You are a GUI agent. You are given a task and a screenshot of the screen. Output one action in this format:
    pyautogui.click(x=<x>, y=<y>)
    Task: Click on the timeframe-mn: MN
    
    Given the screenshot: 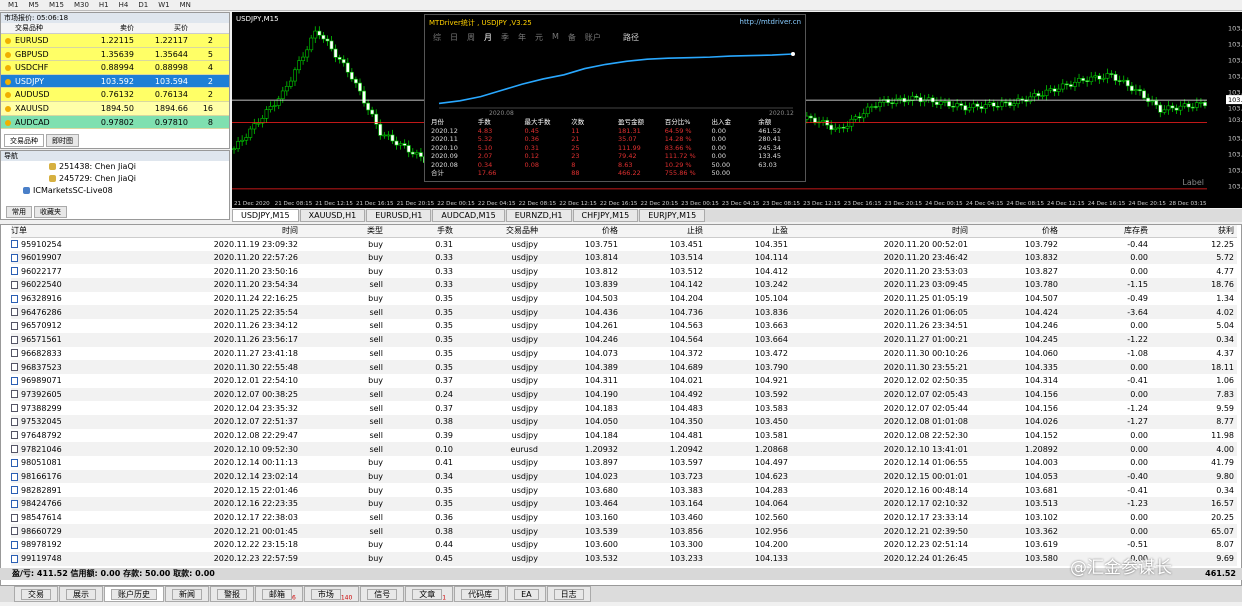 What is the action you would take?
    pyautogui.click(x=185, y=5)
    